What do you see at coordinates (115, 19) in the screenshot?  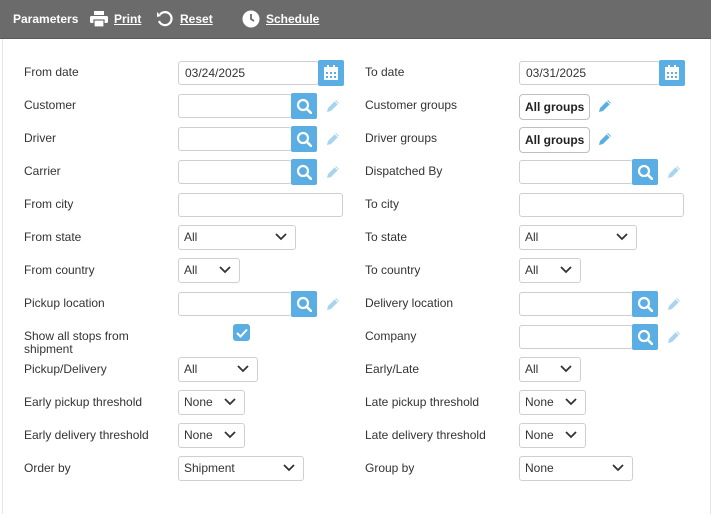 I see `print-button: Print` at bounding box center [115, 19].